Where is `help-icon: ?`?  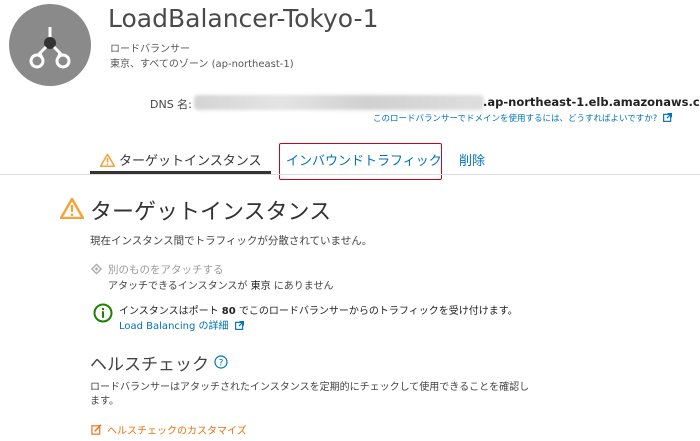
help-icon: ? is located at coordinates (221, 362).